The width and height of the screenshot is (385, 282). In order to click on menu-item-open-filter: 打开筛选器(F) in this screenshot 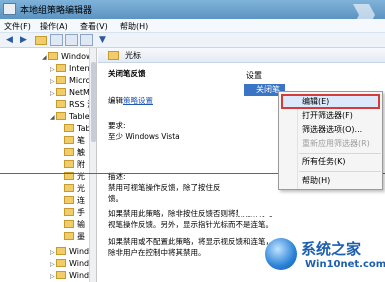, I will do `click(327, 116)`.